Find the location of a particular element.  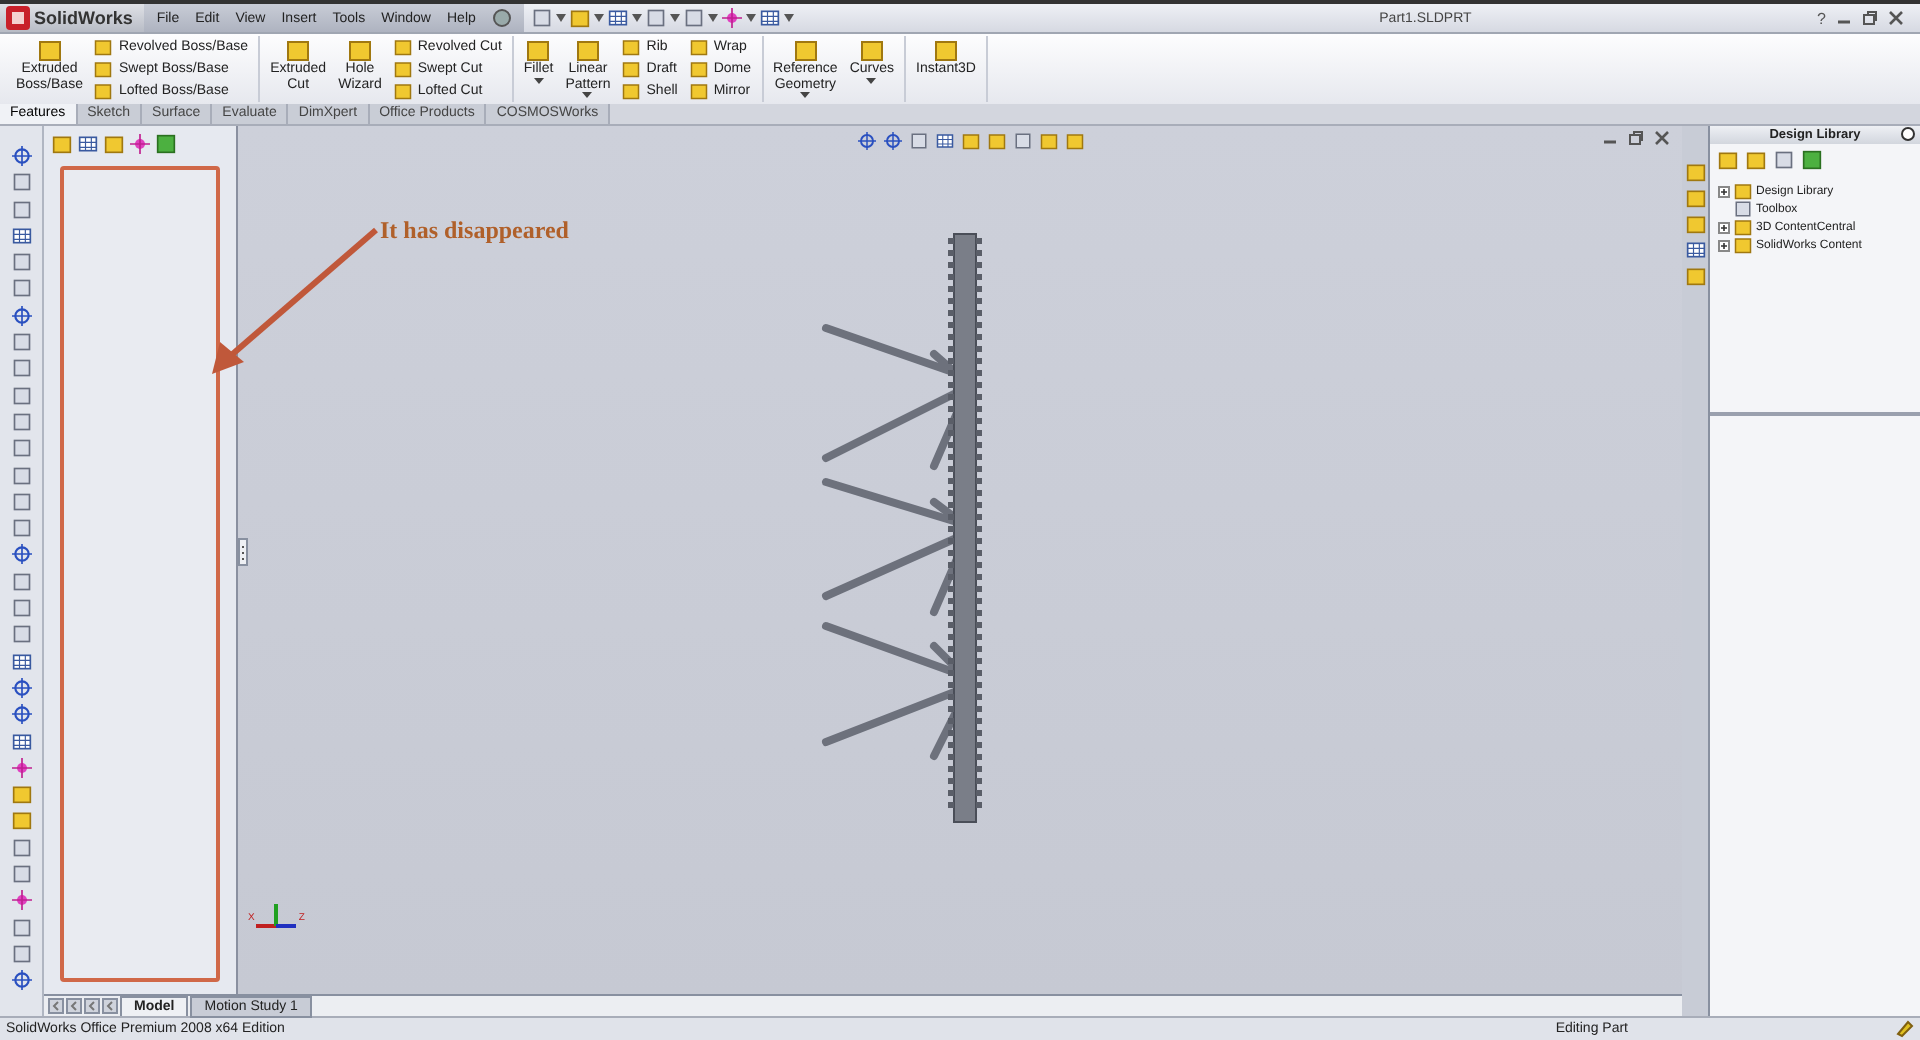

collapse-handle-icon is located at coordinates (243, 552).